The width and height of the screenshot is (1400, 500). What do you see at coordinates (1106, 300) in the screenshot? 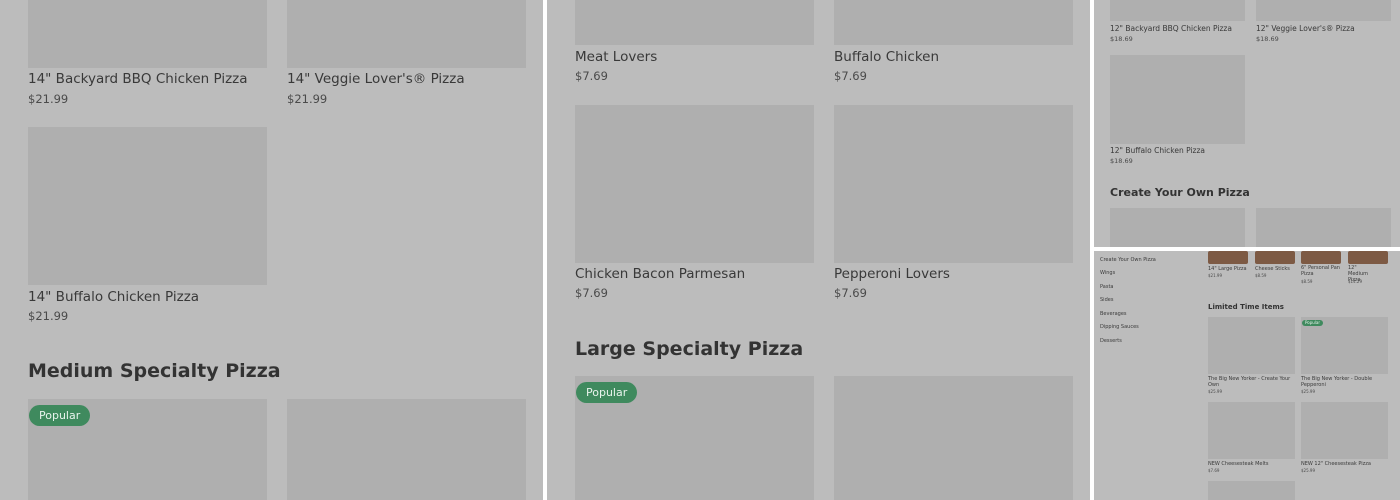
I see `sidebar-item: Sides` at bounding box center [1106, 300].